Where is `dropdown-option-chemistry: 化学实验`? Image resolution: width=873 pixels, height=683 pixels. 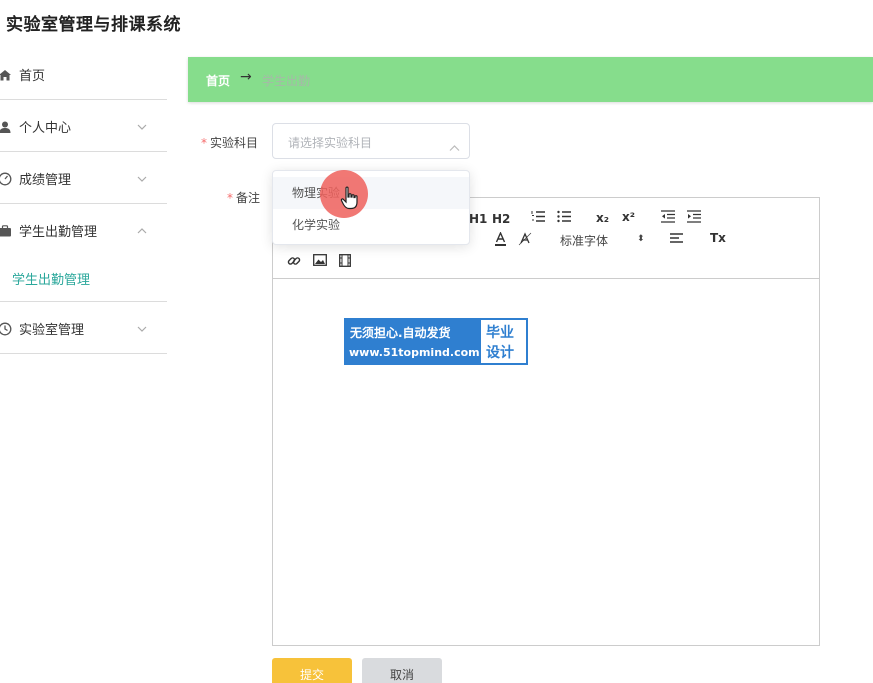 dropdown-option-chemistry: 化学实验 is located at coordinates (371, 225).